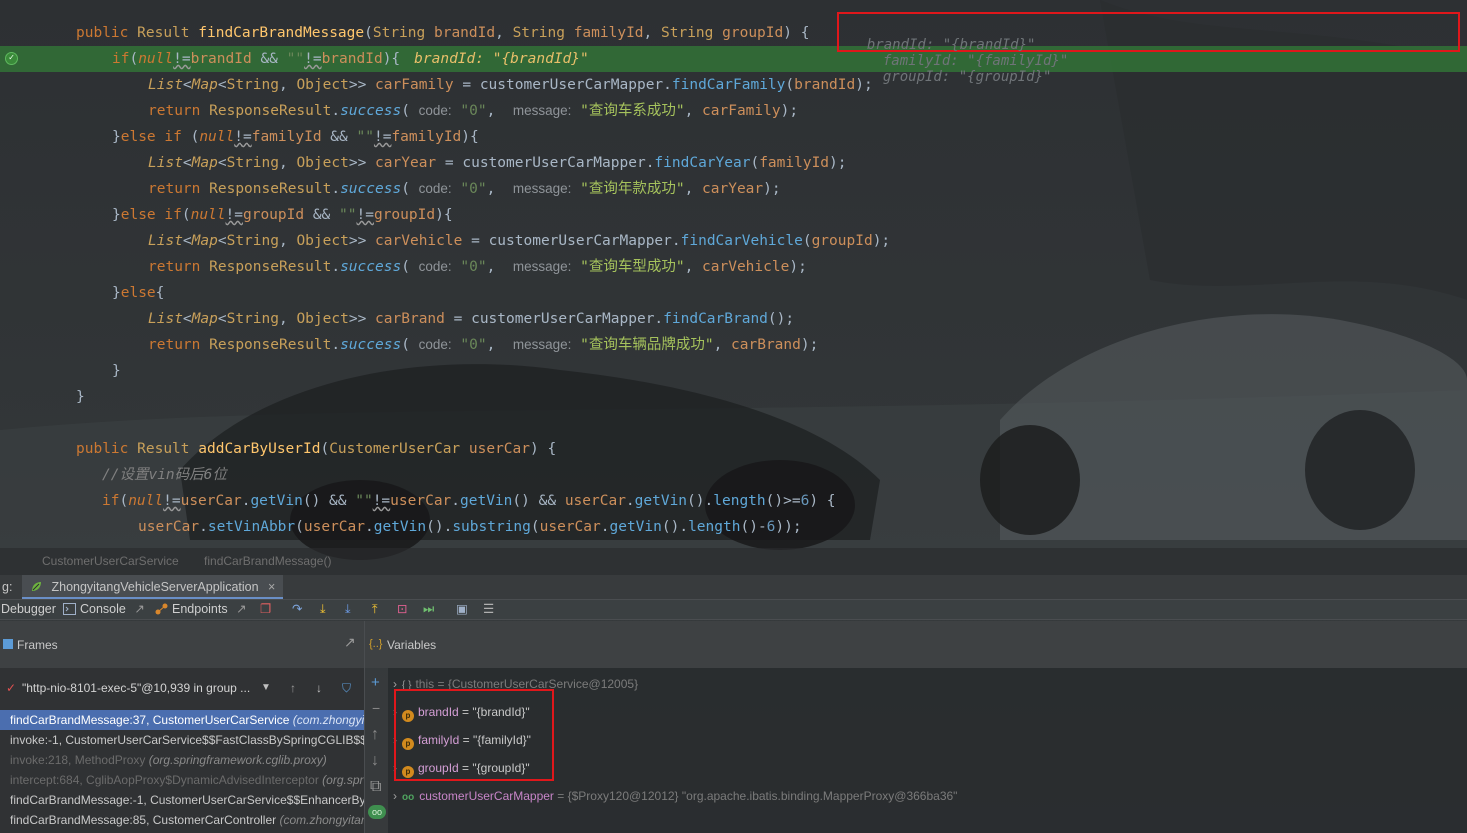  I want to click on params-highlight-box, so click(474, 735).